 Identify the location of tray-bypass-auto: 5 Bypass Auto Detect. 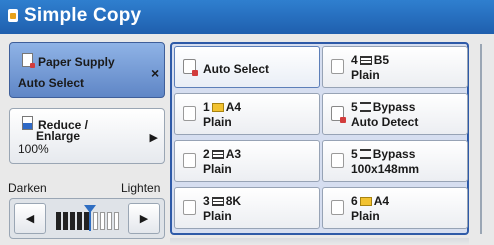
(395, 114).